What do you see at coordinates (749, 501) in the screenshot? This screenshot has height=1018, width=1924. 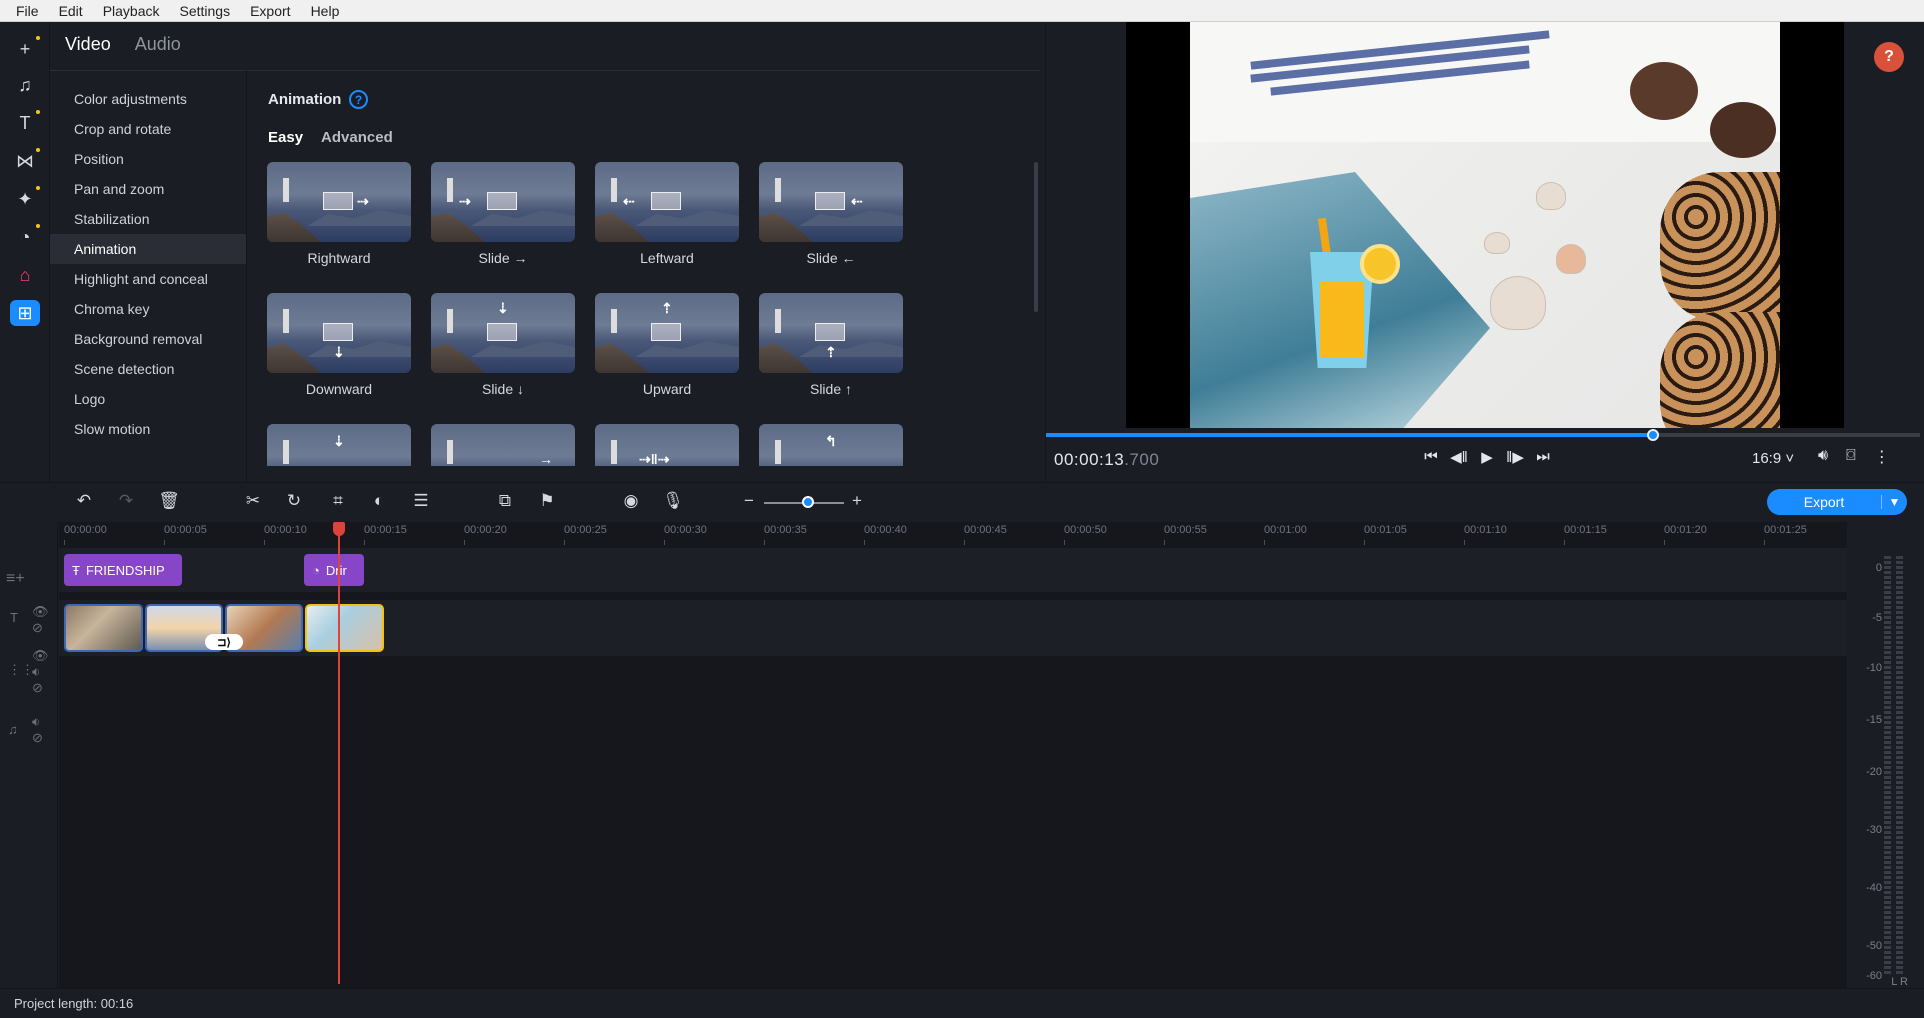 I see `zoom-out-icon: −` at bounding box center [749, 501].